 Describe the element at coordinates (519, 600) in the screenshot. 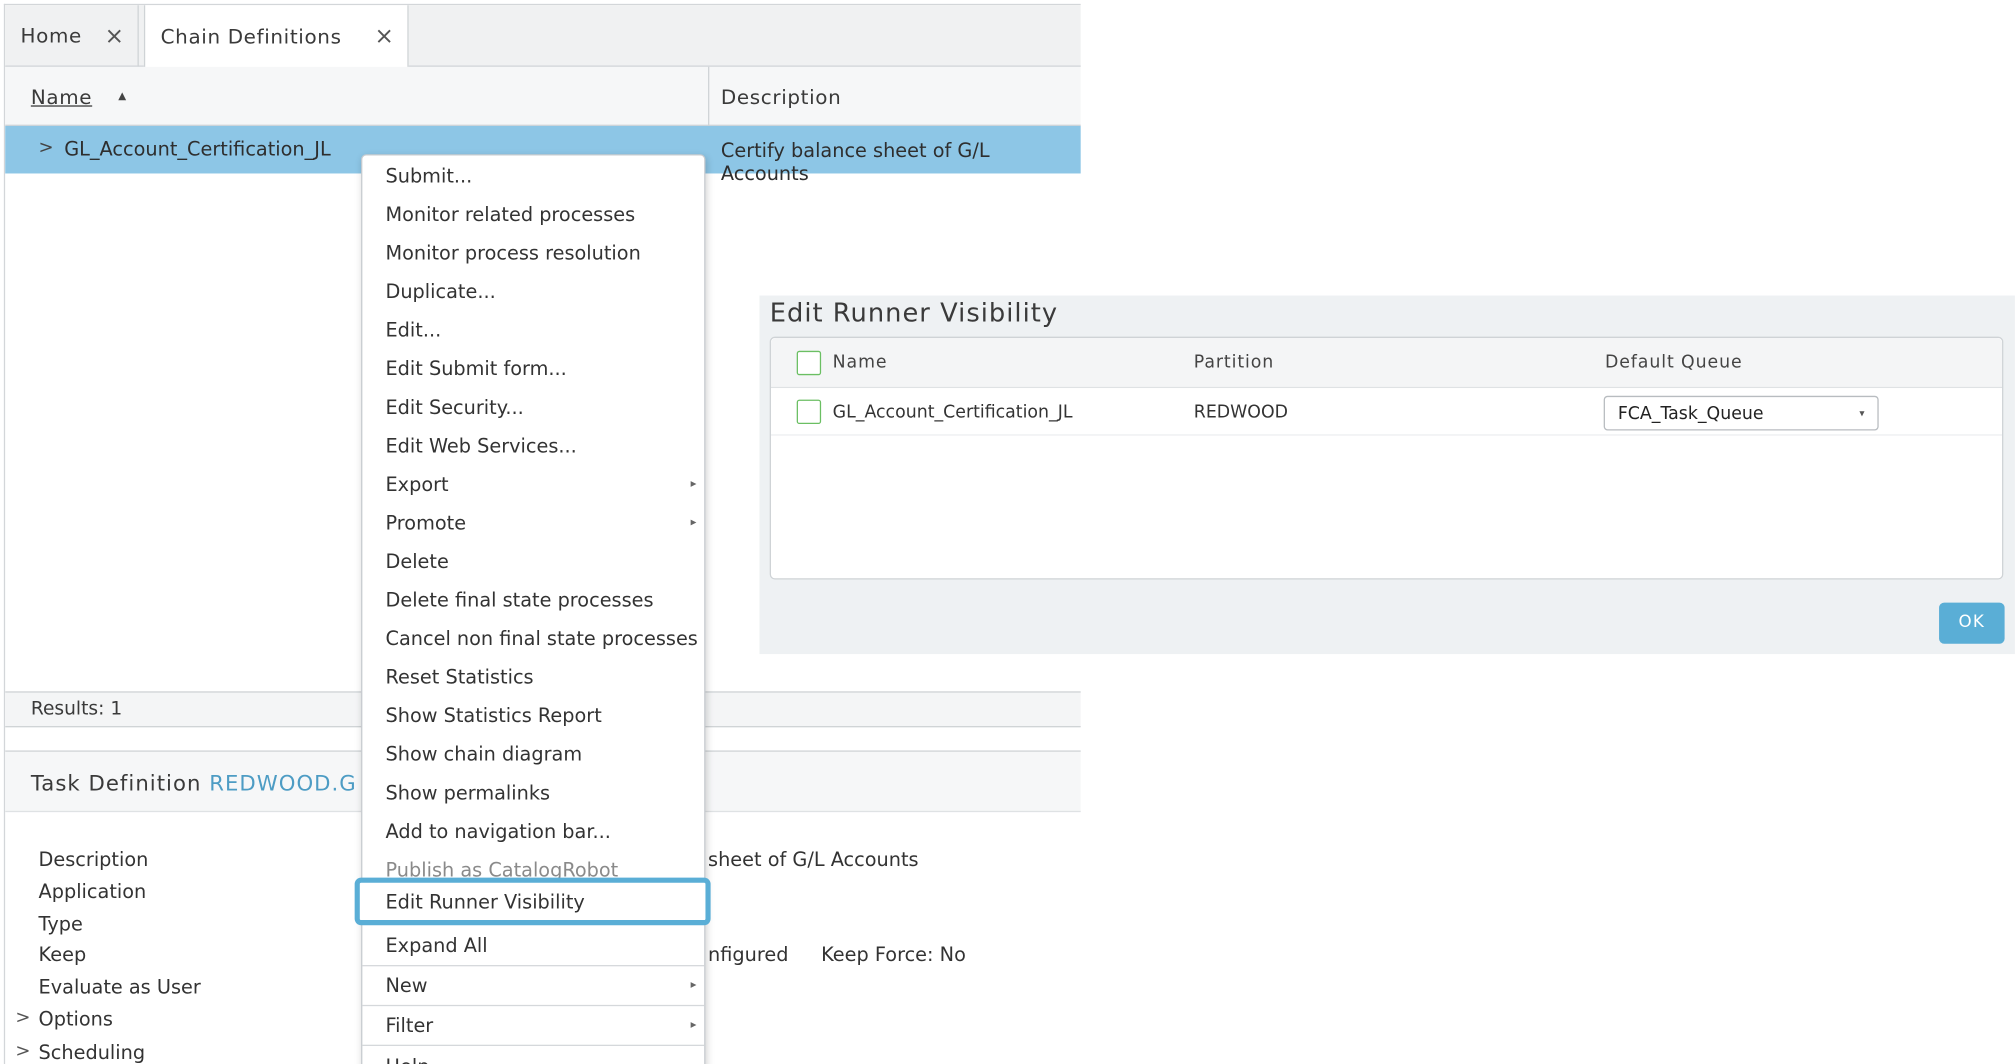

I see `menu-item-label: Delete final state processes` at that location.